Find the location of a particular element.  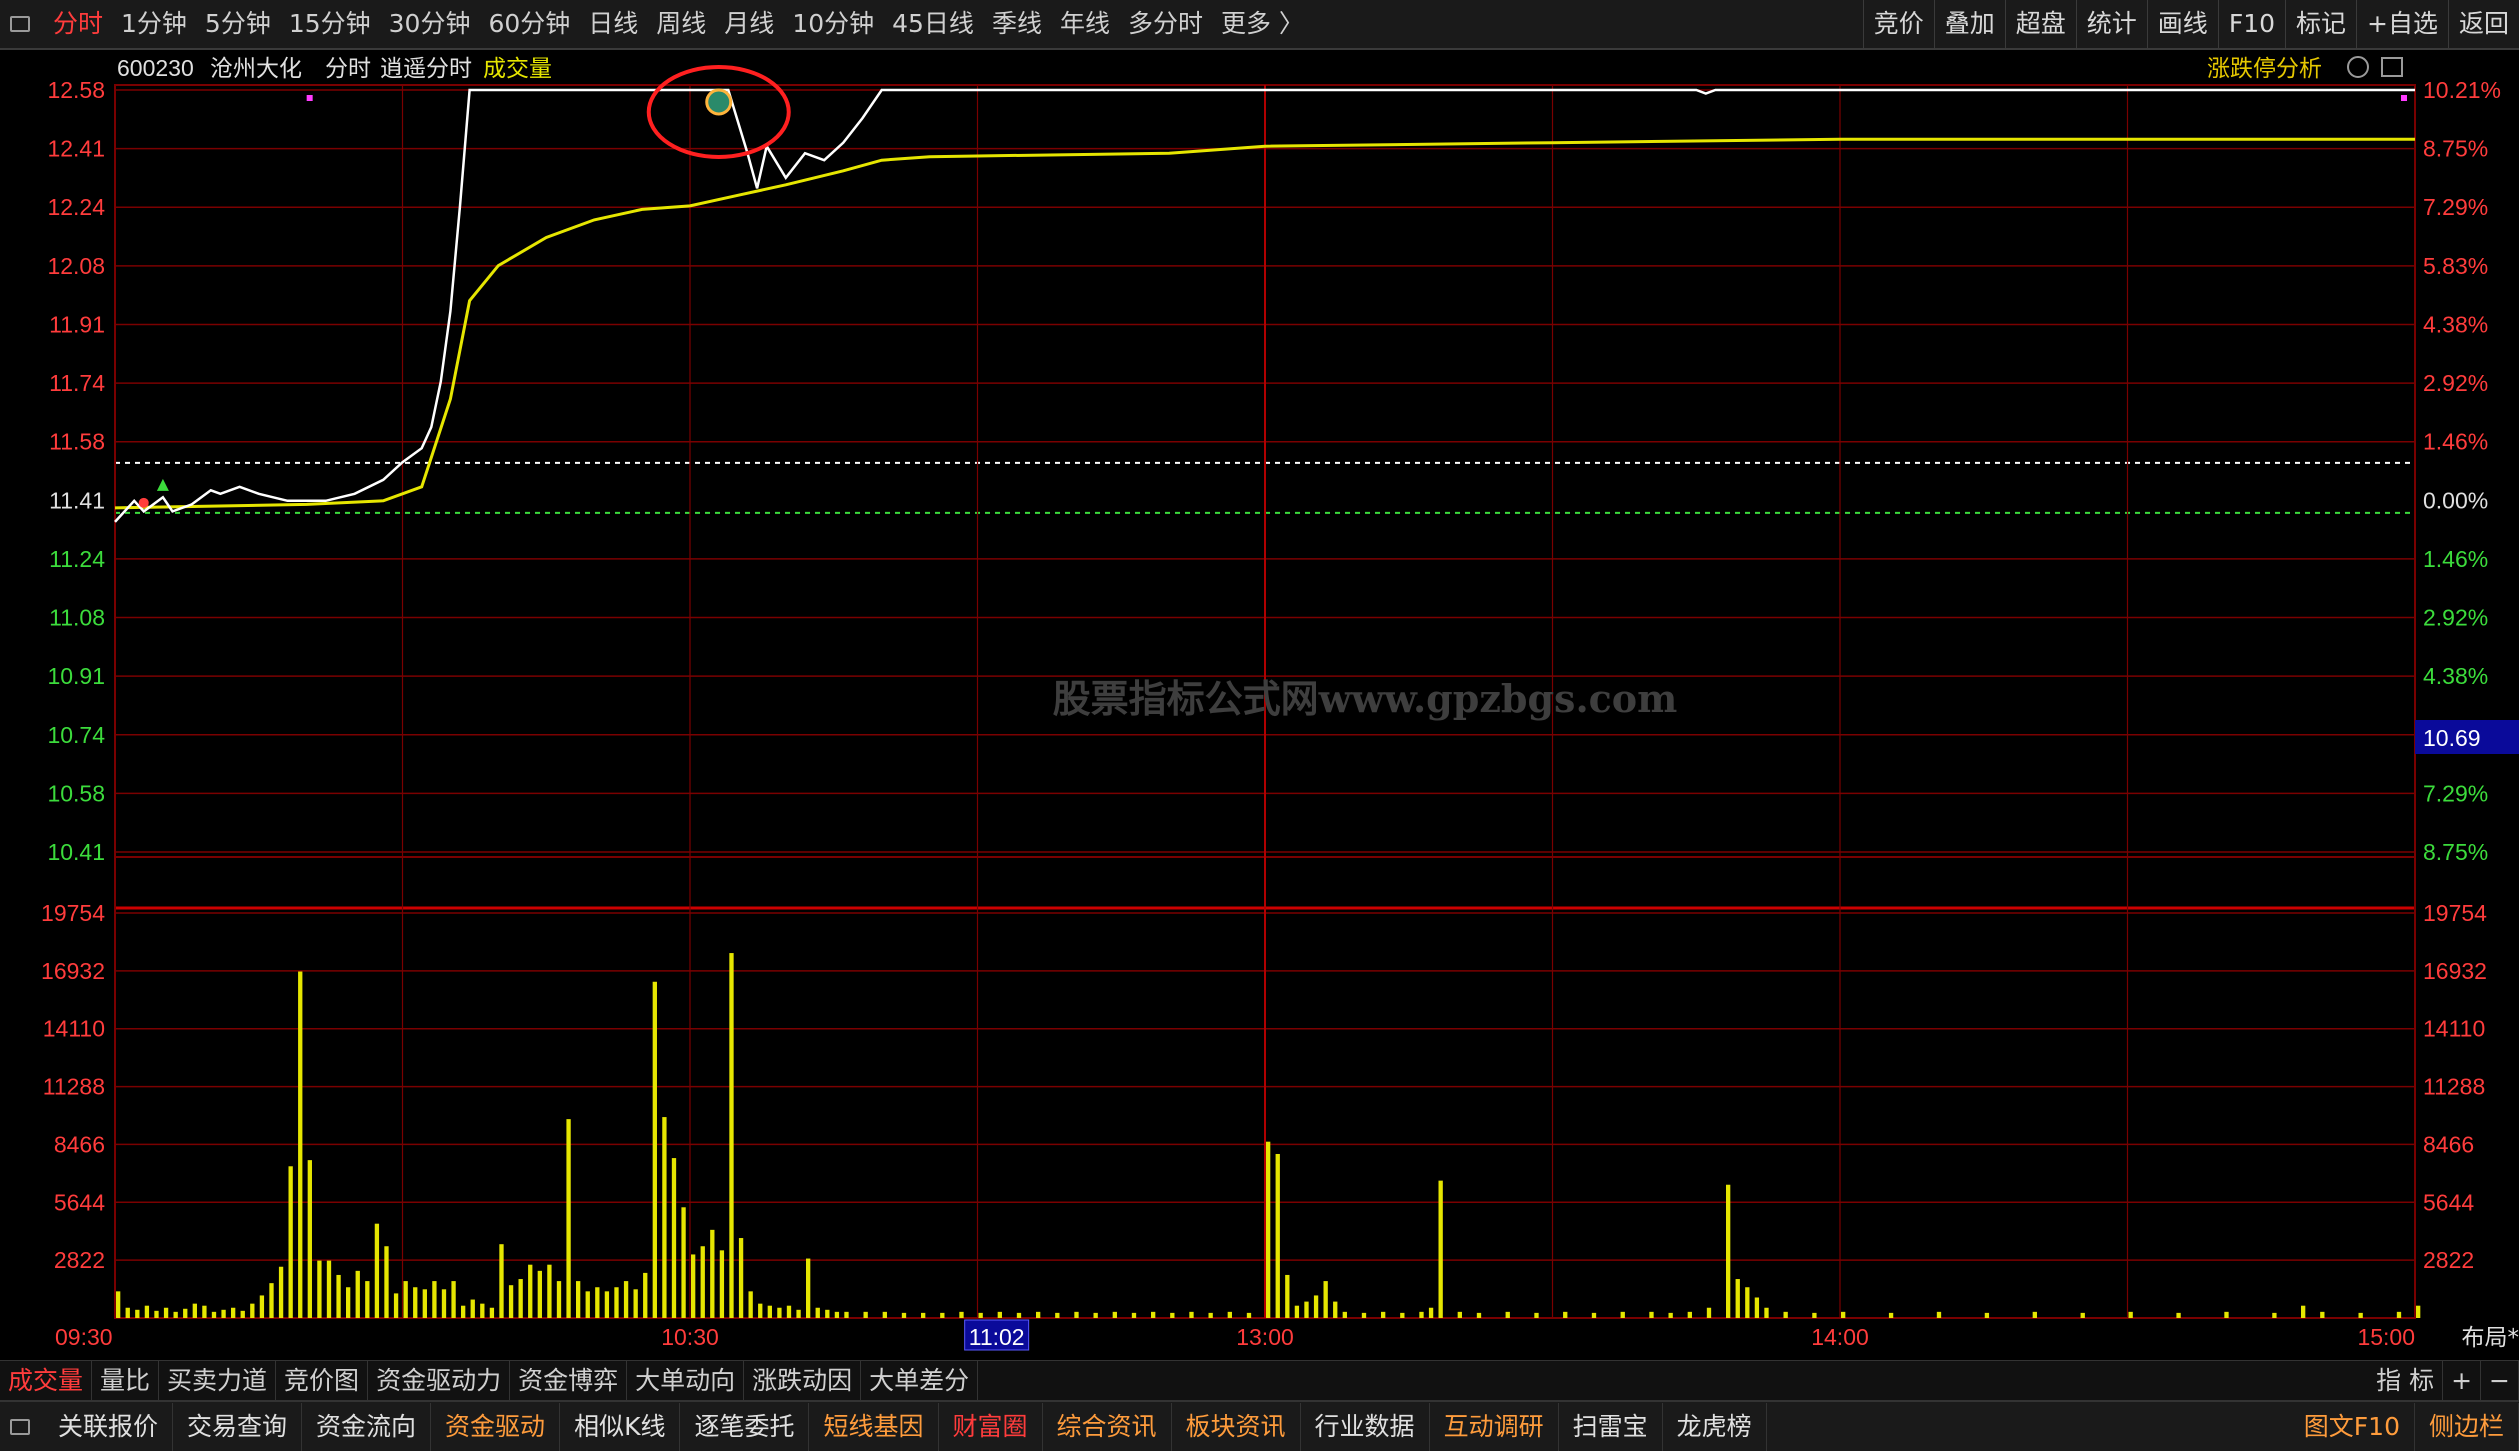

time-tick-label: 09:30 is located at coordinates (84, 1337).